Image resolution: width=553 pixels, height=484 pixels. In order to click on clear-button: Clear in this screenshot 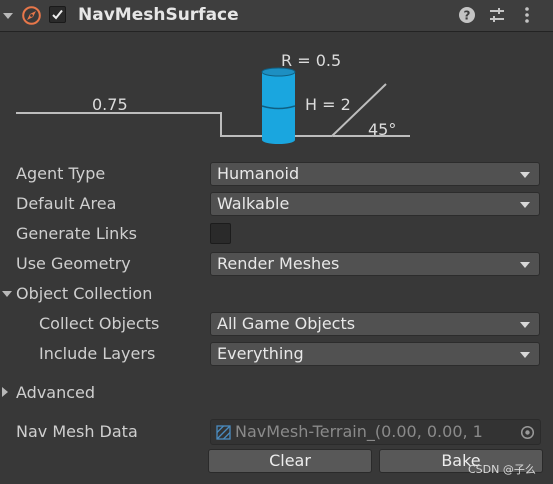, I will do `click(290, 461)`.